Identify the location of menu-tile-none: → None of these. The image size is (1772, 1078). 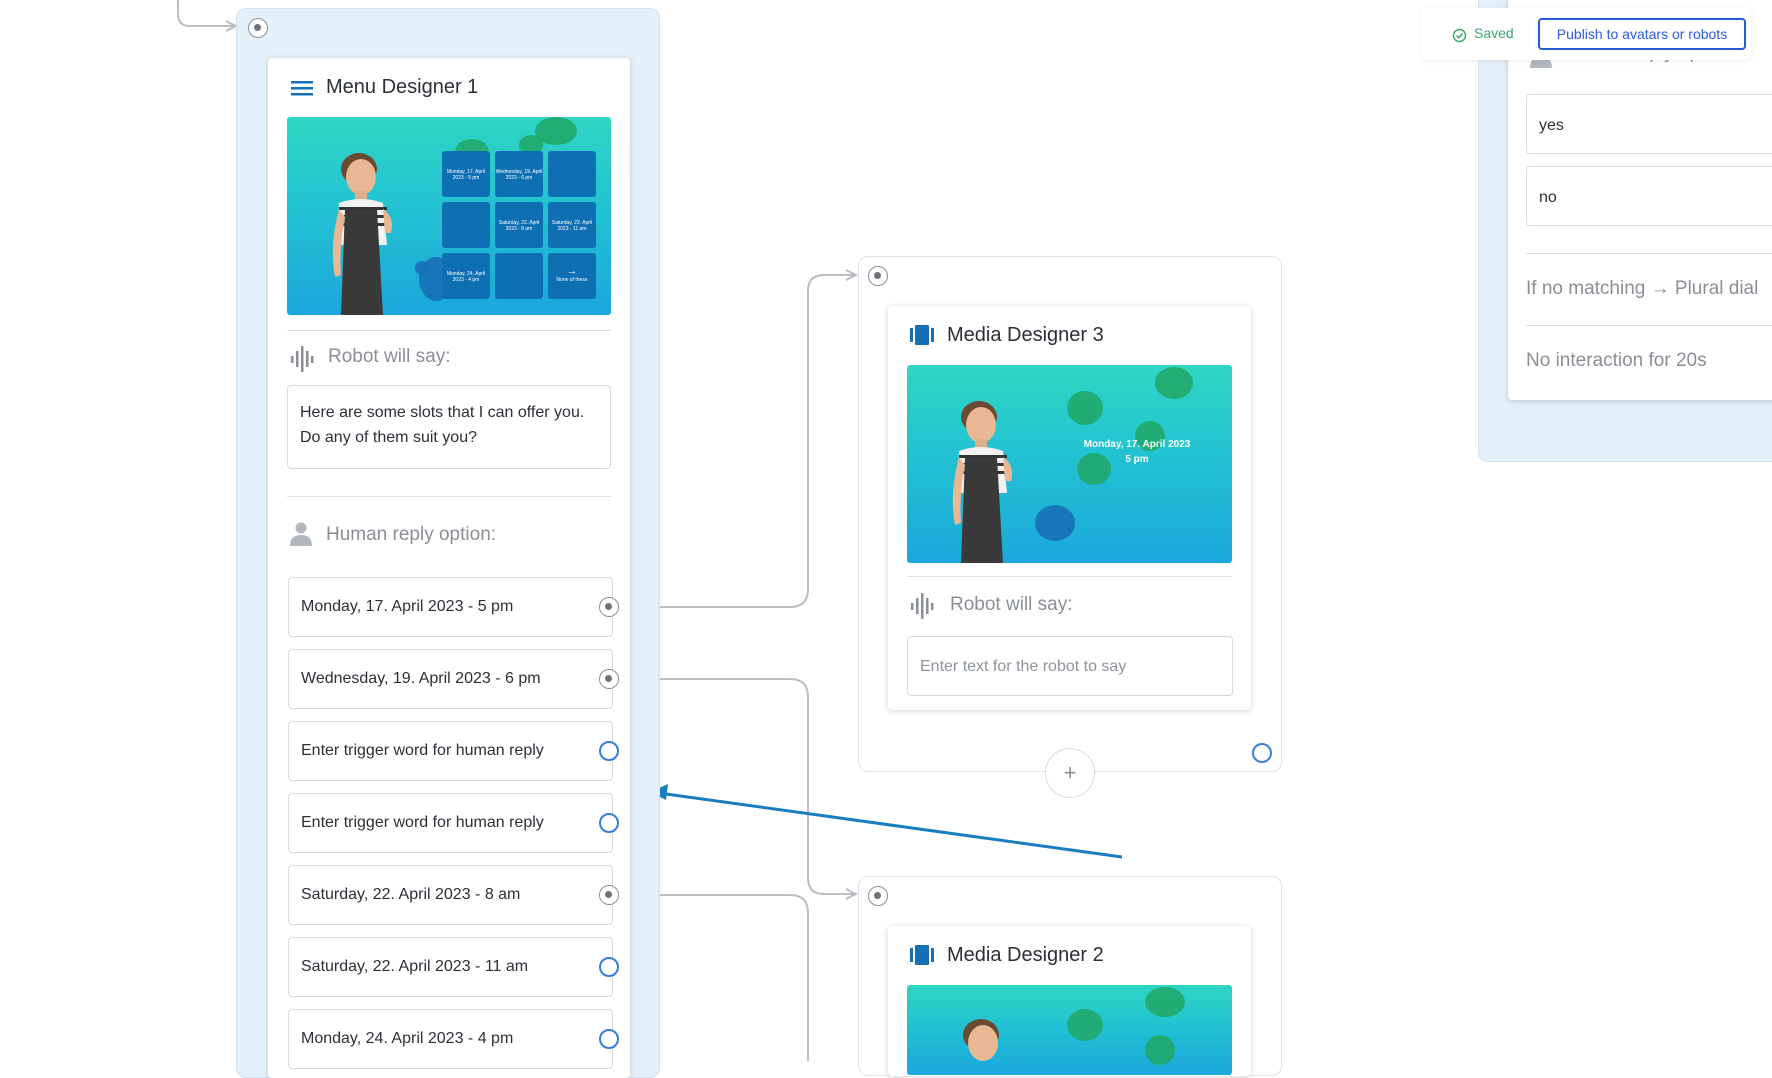
(572, 276).